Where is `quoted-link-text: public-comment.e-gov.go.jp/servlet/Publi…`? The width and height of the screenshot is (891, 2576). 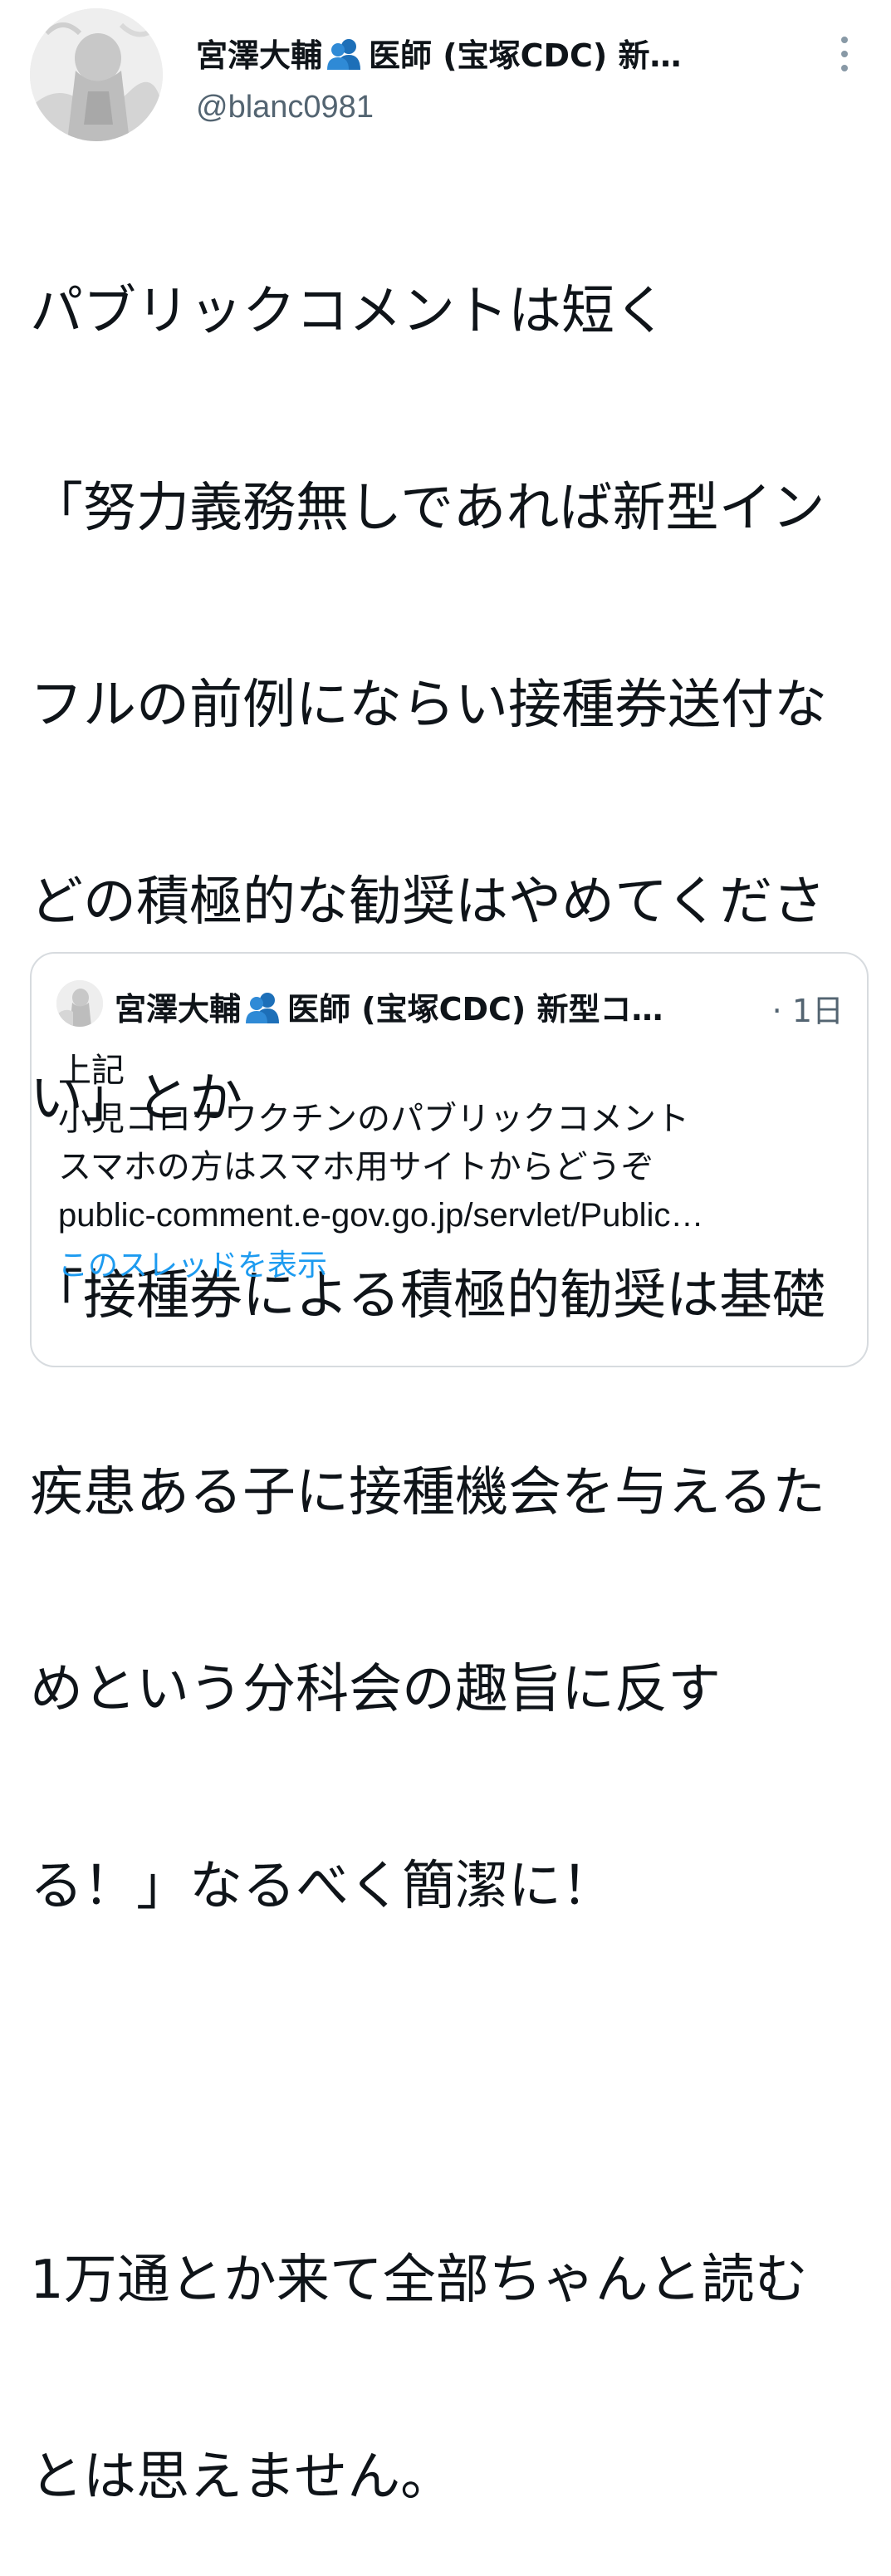
quoted-link-text: public-comment.e-gov.go.jp/servlet/Publi… is located at coordinates (381, 1215).